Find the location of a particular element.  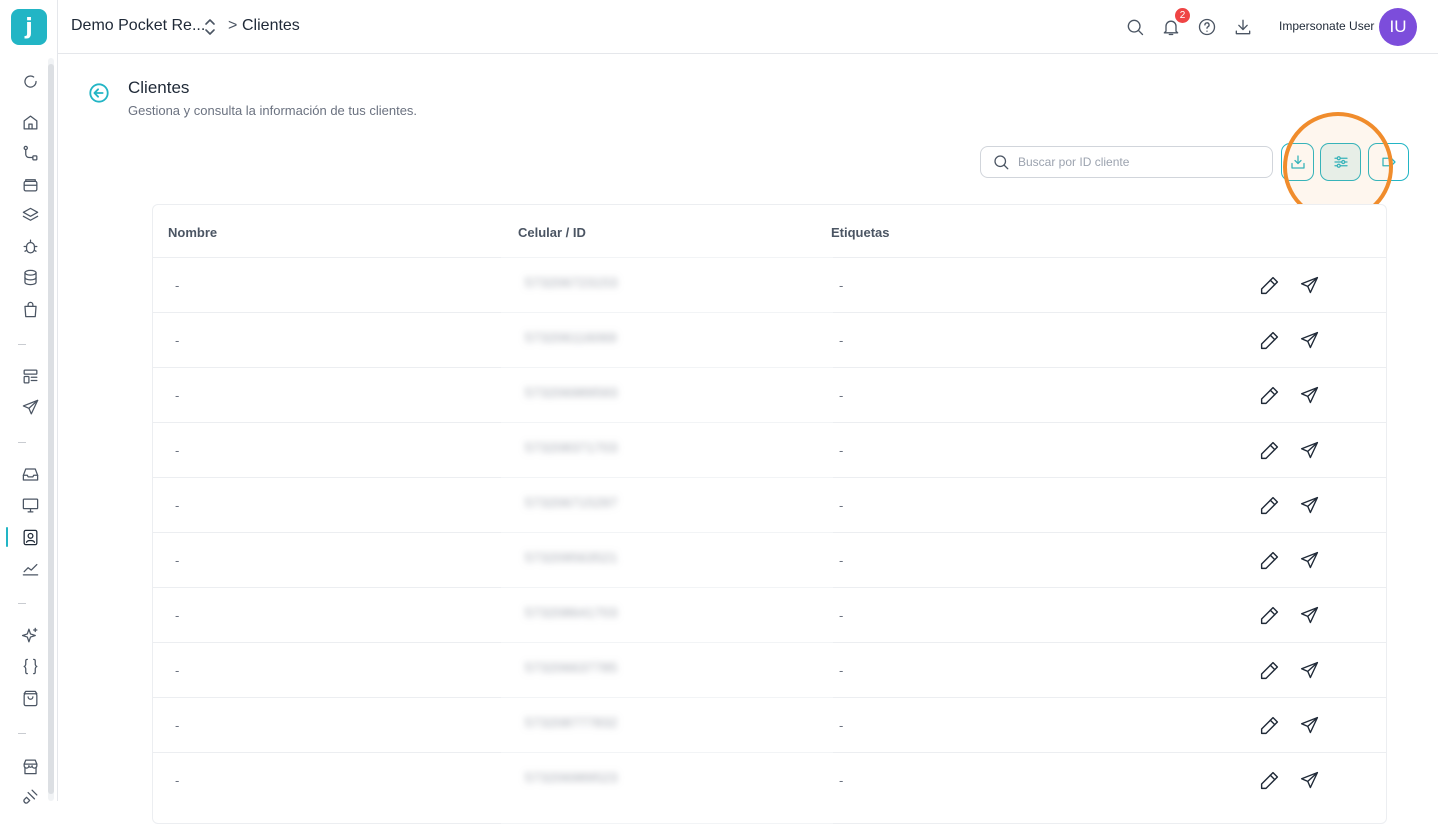

active-indicator is located at coordinates (7, 537).